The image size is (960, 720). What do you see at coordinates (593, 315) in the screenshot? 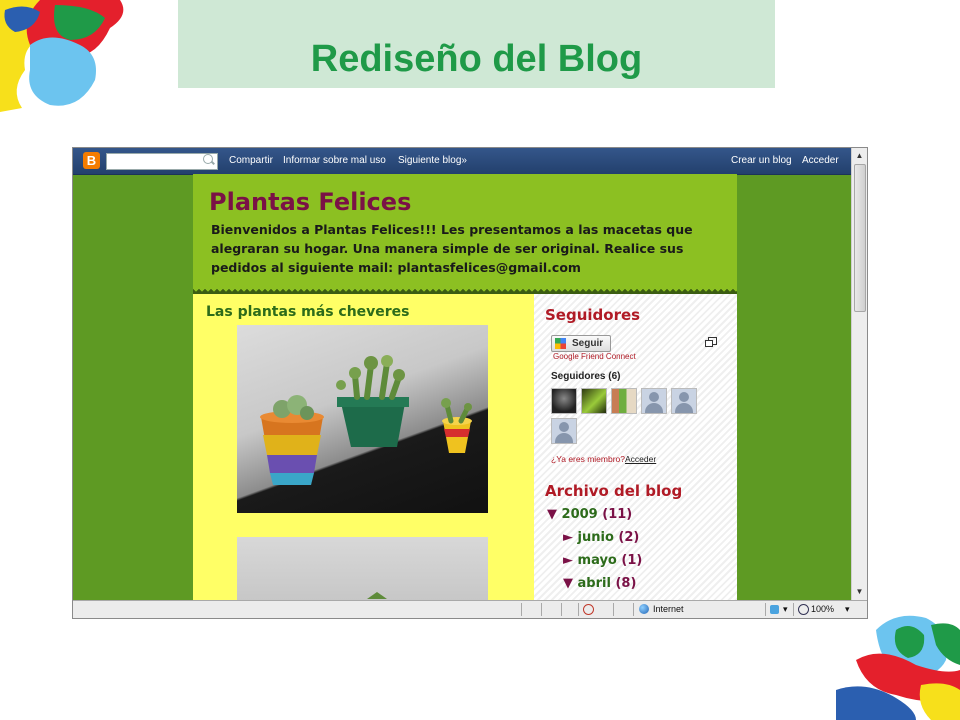
I see `followers-heading: Seguidores` at bounding box center [593, 315].